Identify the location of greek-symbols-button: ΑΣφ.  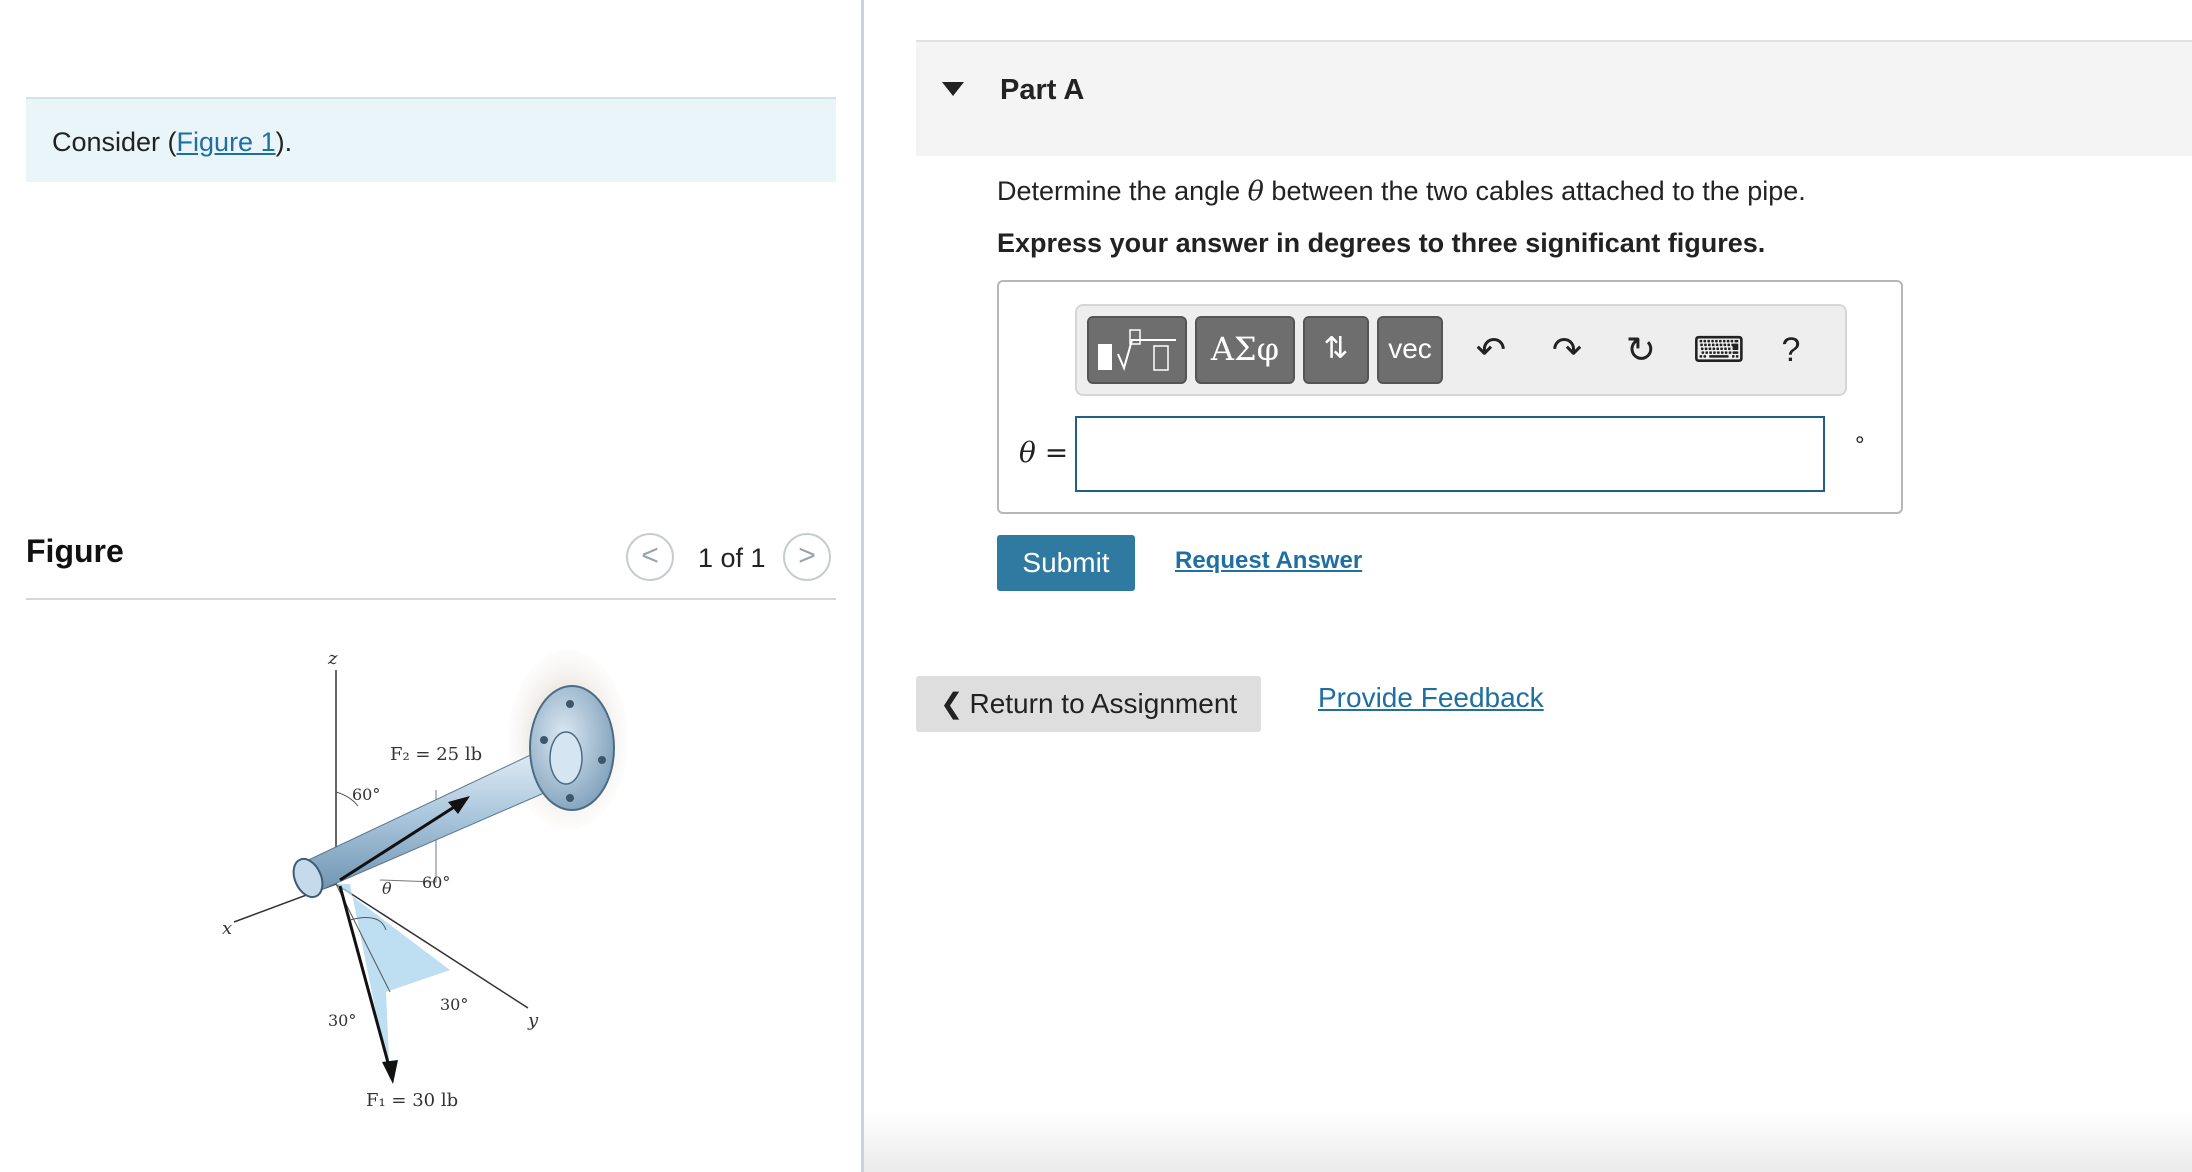
(1245, 350).